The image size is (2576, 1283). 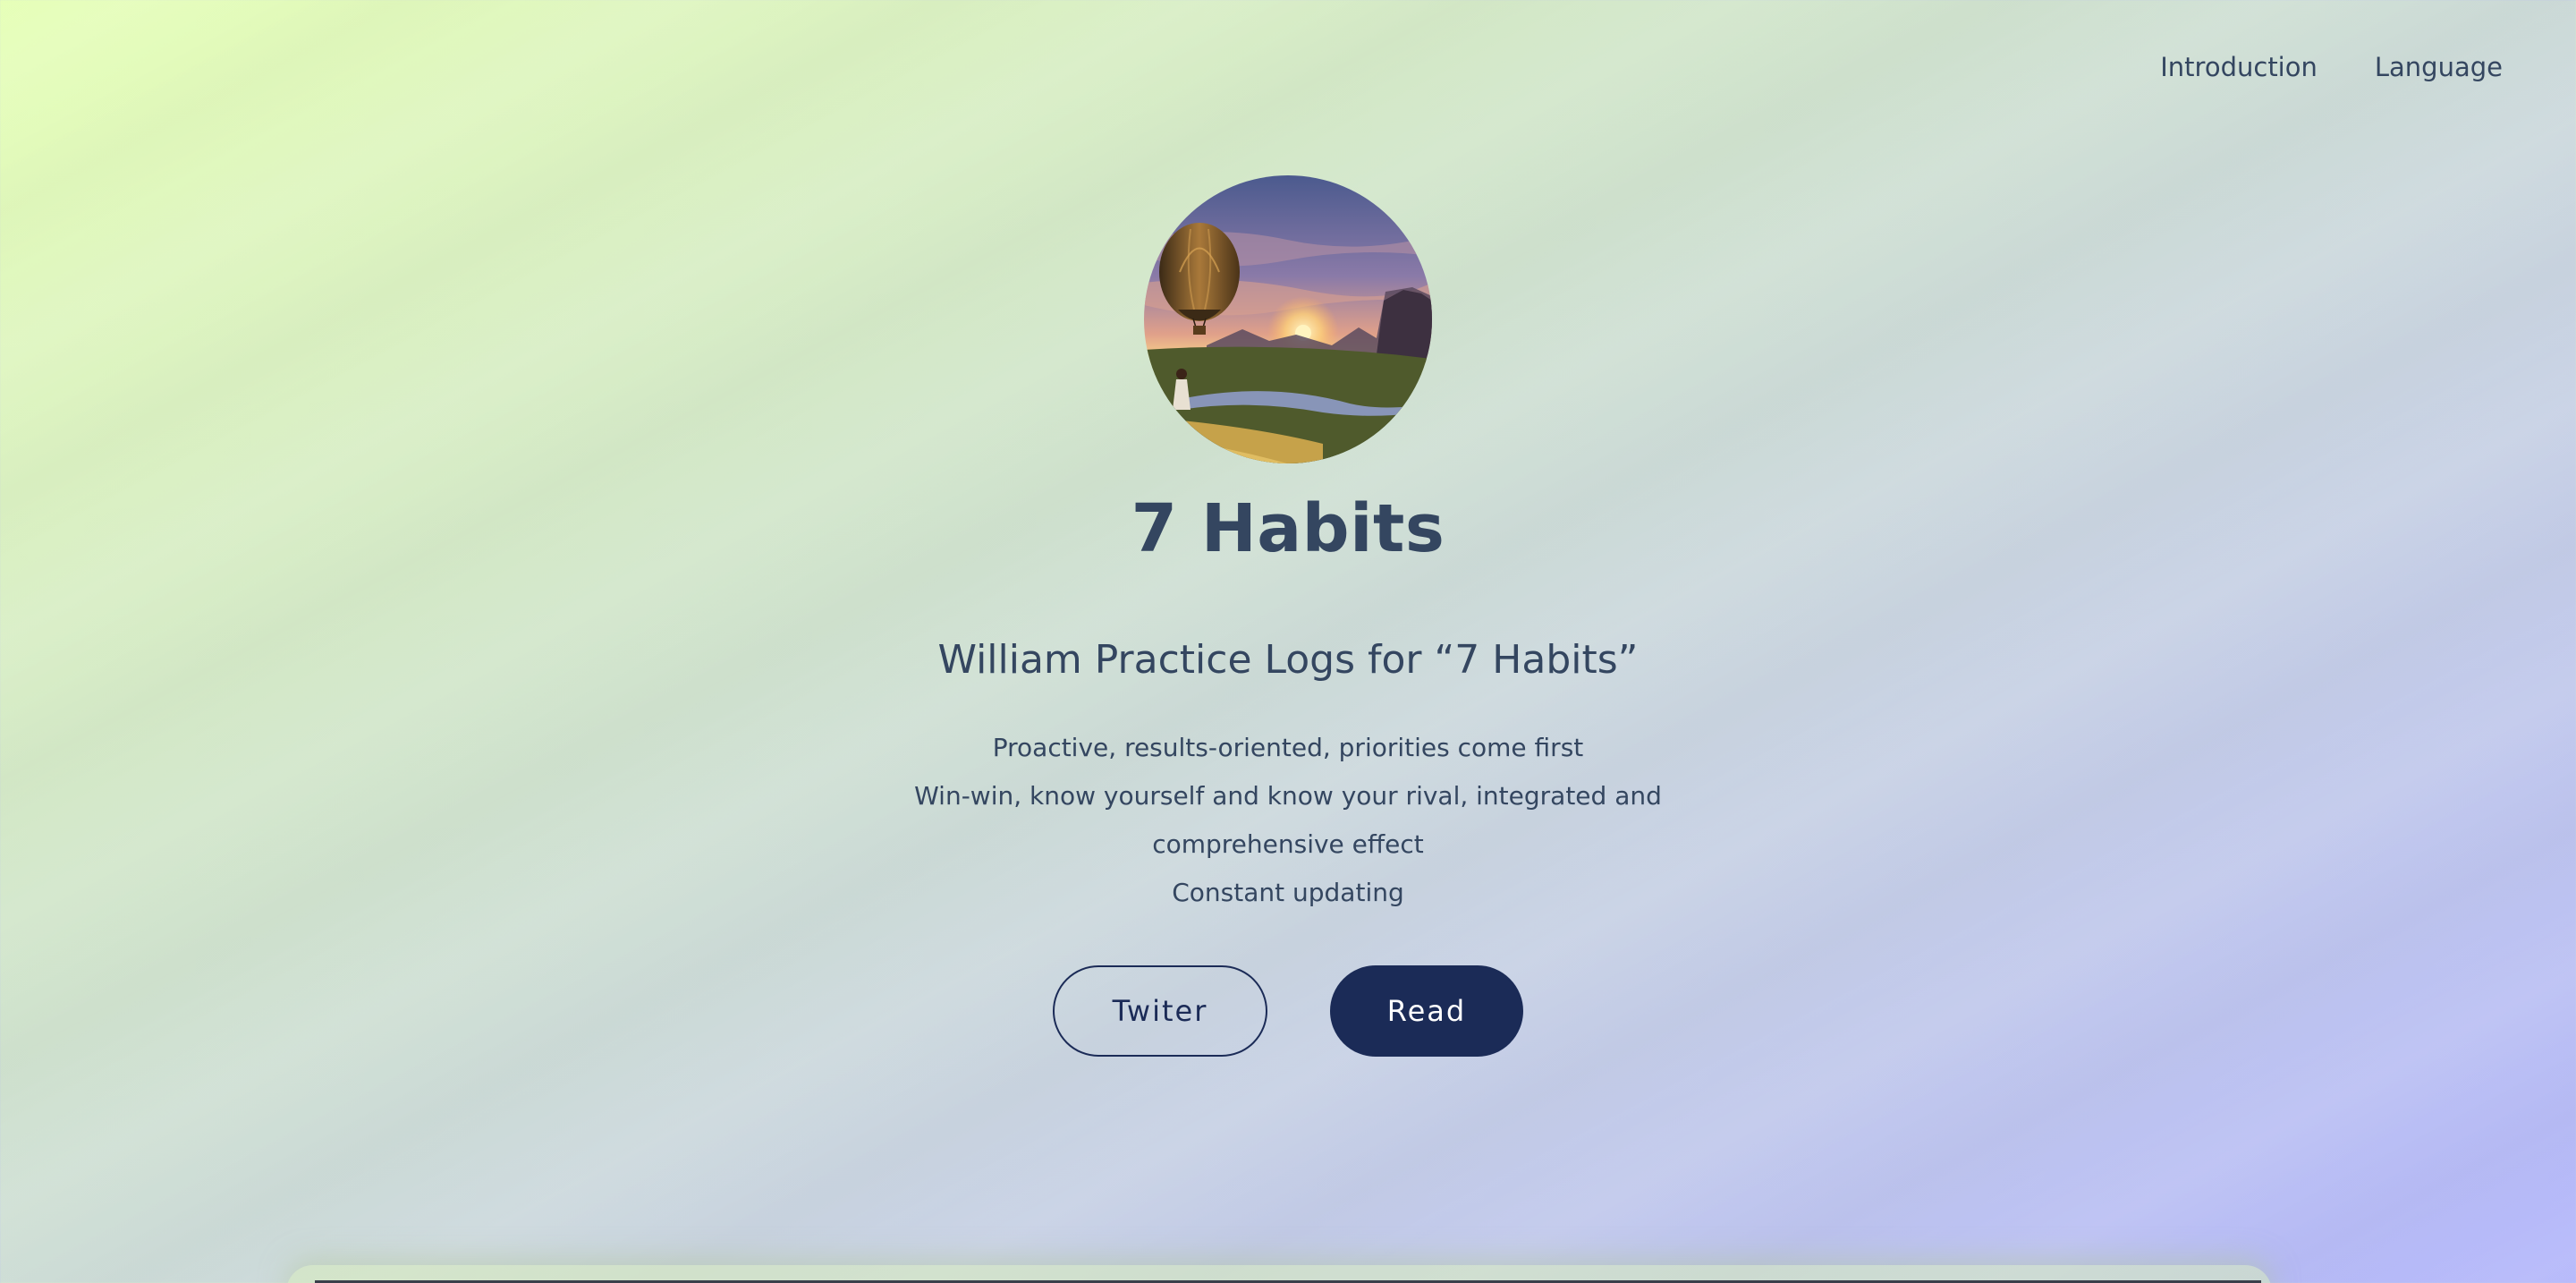 I want to click on page-subtitle: William Practice Logs for “7 Habits”, so click(x=1288, y=660).